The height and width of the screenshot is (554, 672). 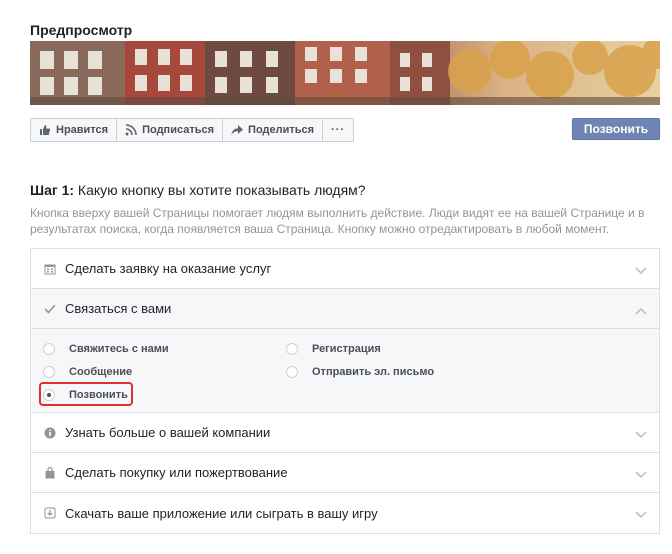 I want to click on download-icon, so click(x=50, y=513).